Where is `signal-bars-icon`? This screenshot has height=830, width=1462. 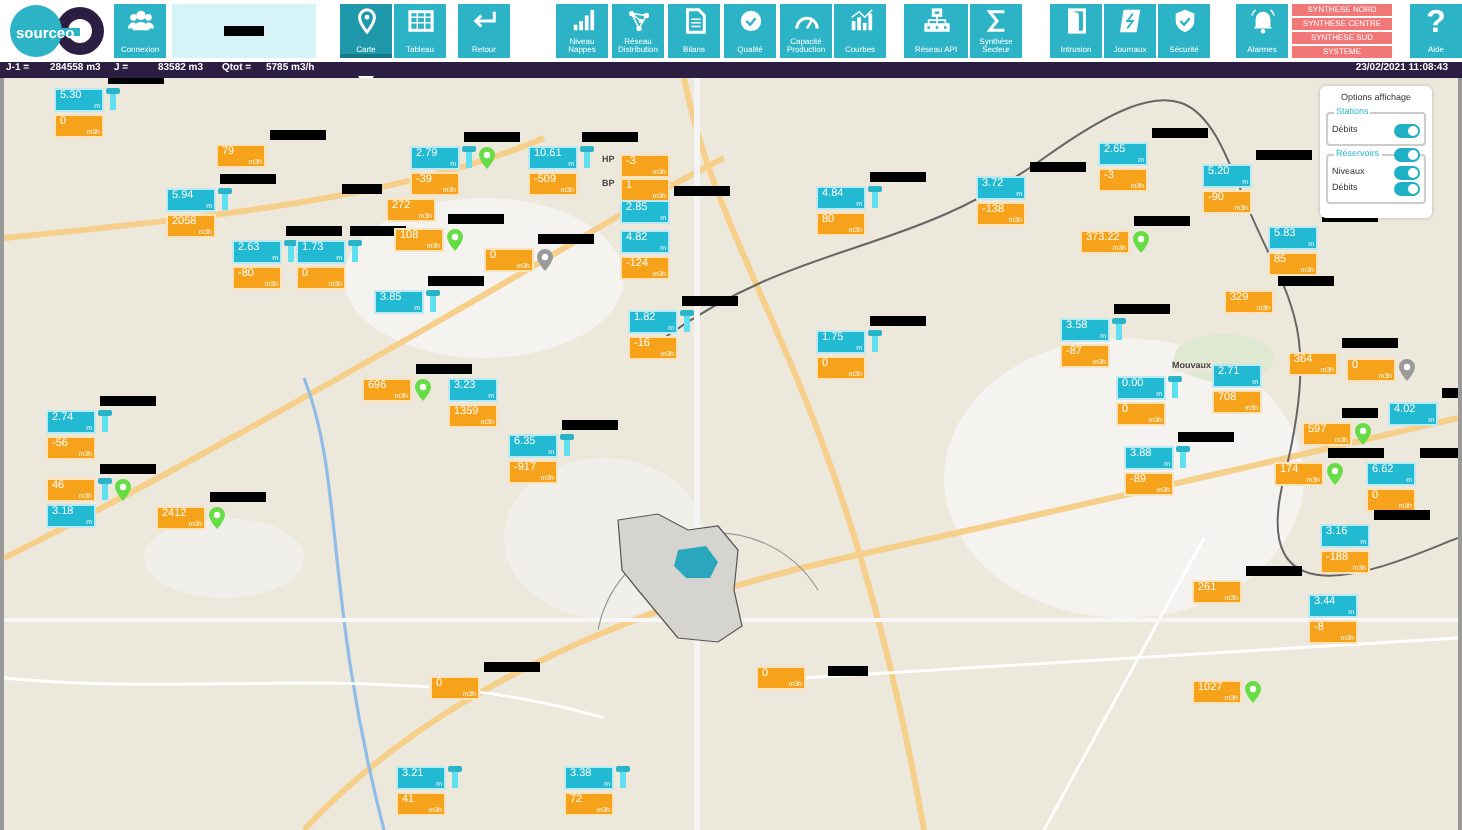
signal-bars-icon is located at coordinates (582, 21).